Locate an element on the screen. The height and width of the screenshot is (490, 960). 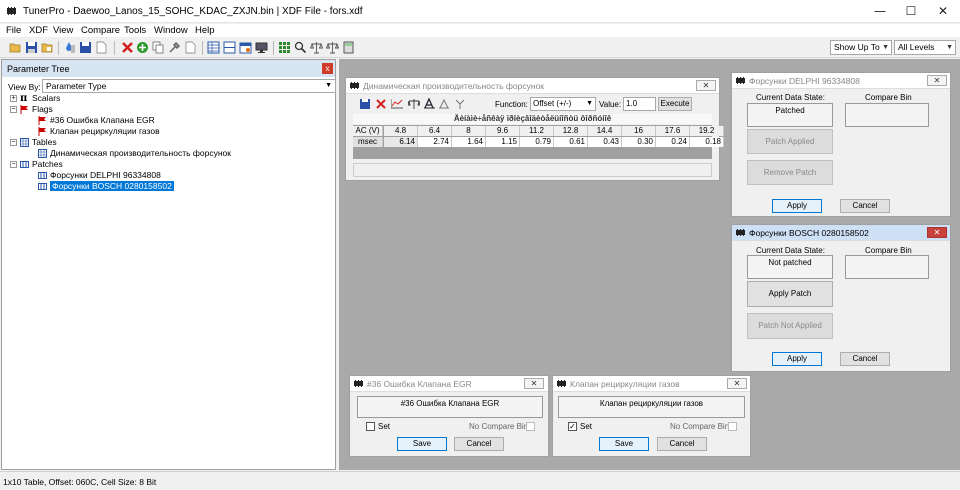
split-view-icon is located at coordinates (229, 47).